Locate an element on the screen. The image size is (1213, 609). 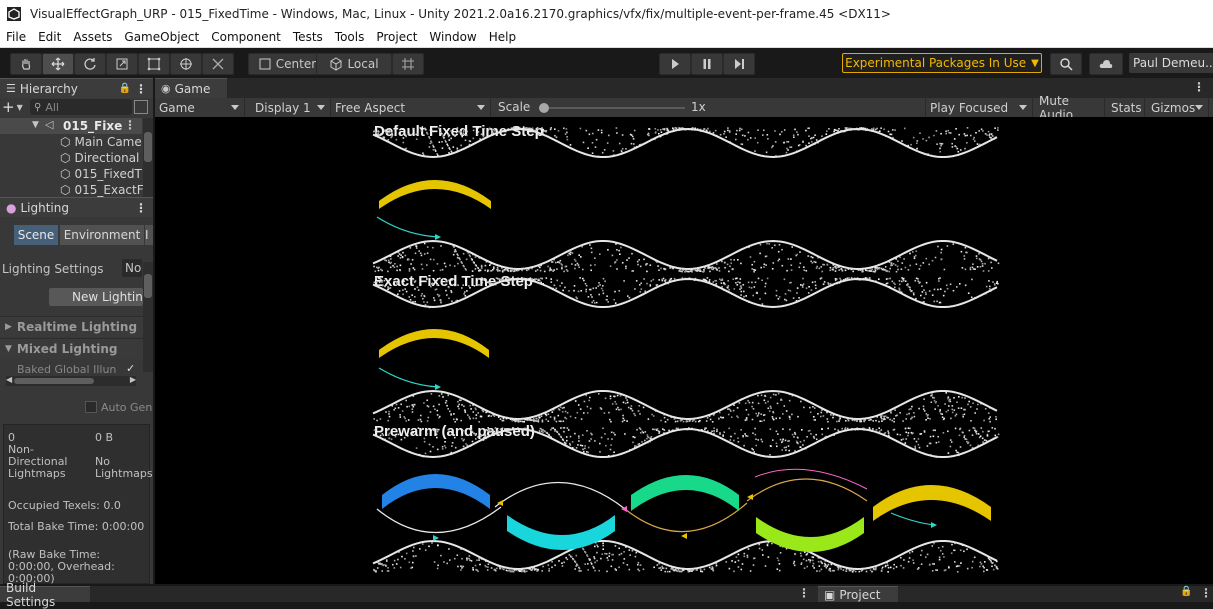
transform-tool-button is located at coordinates (186, 64).